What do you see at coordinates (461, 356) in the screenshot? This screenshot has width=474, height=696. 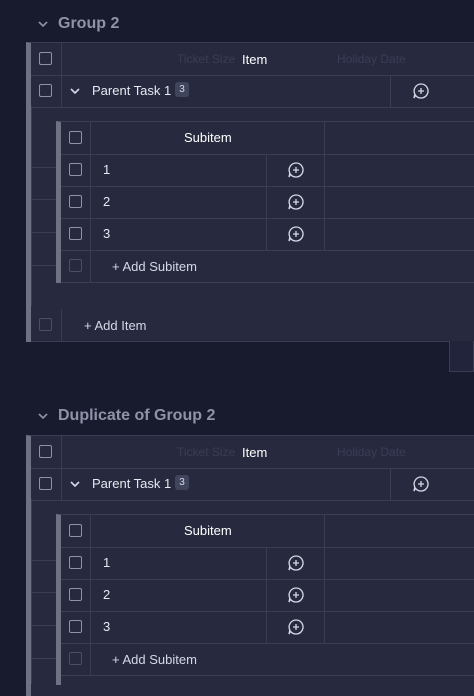 I see `summary-cell` at bounding box center [461, 356].